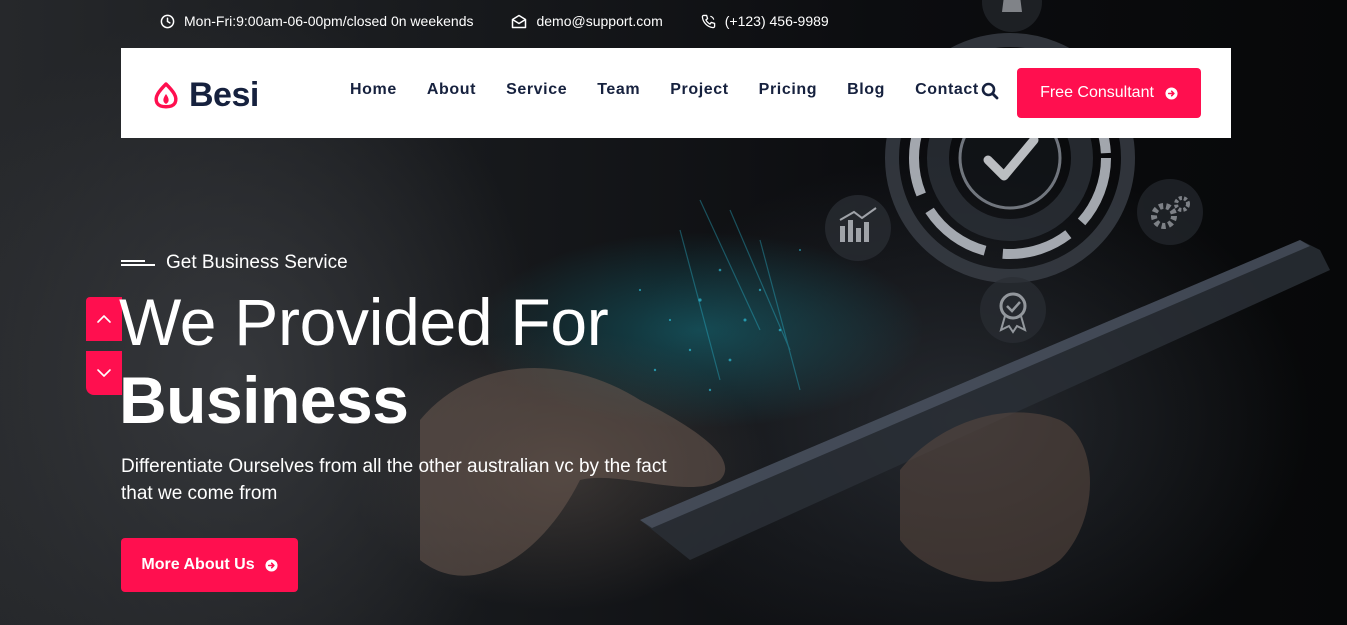 The image size is (1347, 625). Describe the element at coordinates (373, 90) in the screenshot. I see `nav-item-home: Home` at that location.